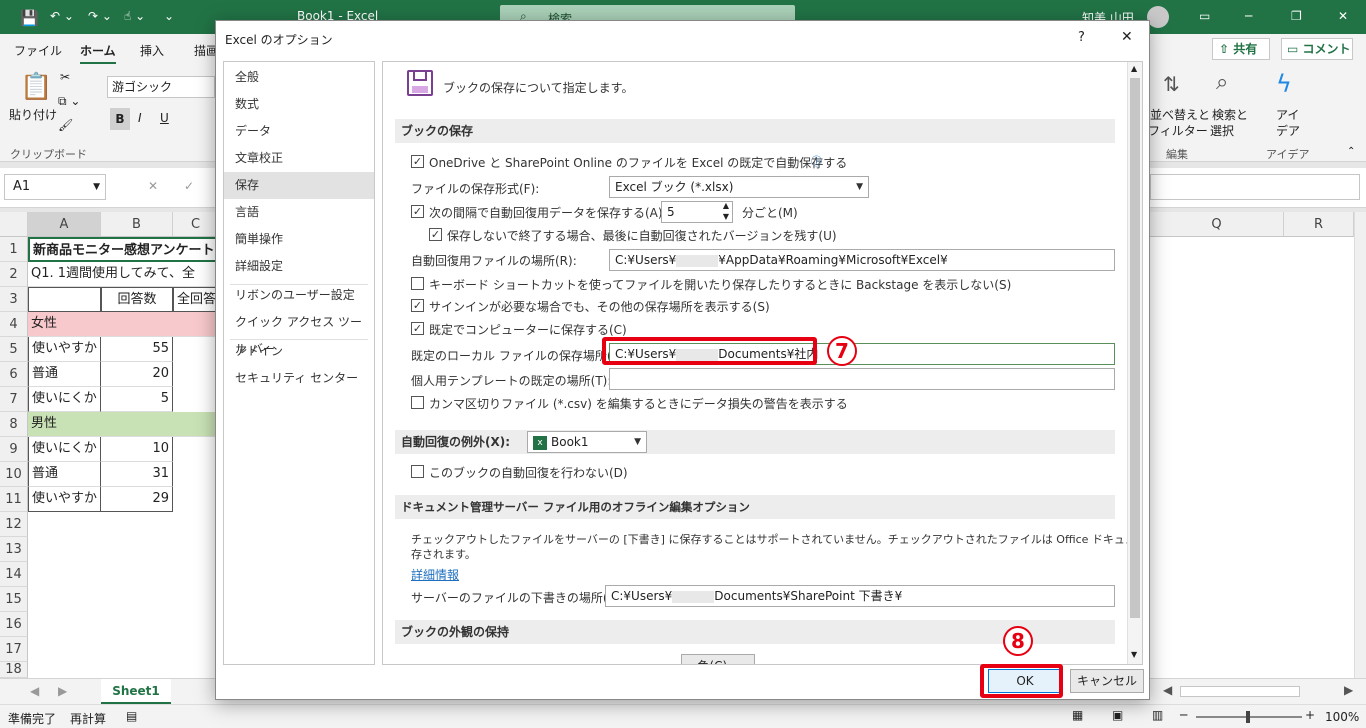  Describe the element at coordinates (137, 374) in the screenshot. I see `cell-b6: 20` at that location.